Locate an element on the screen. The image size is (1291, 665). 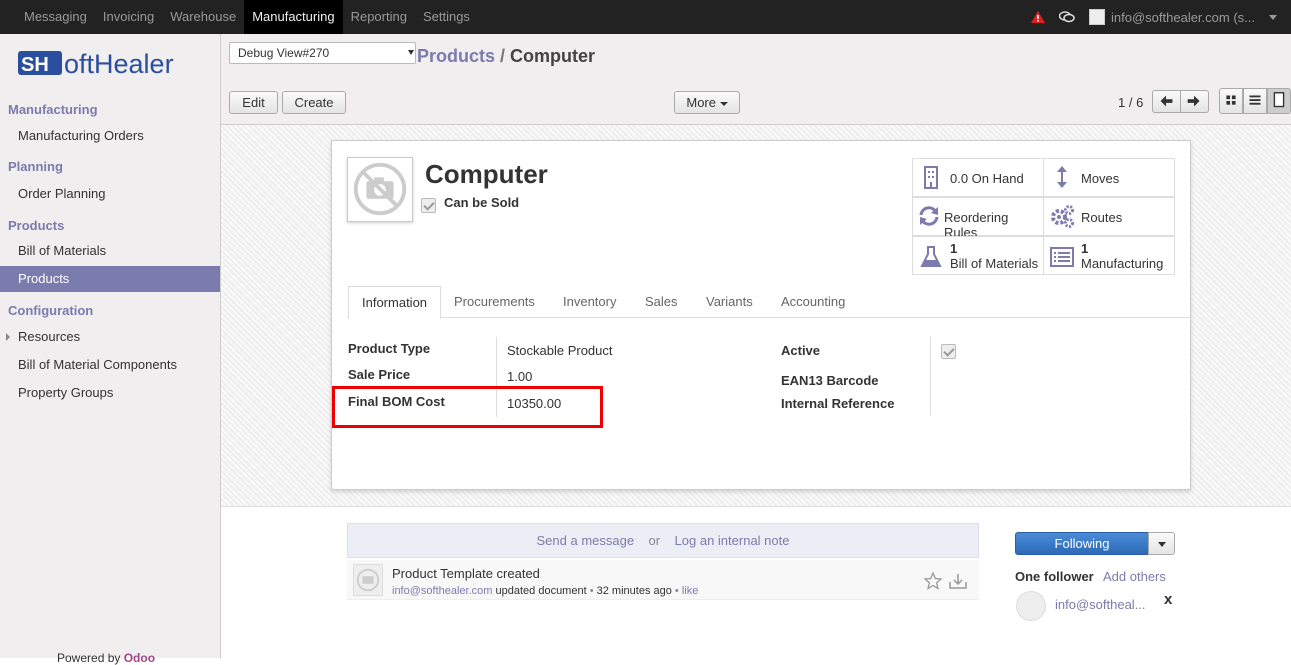
odoo-link: Odoo is located at coordinates (139, 658).